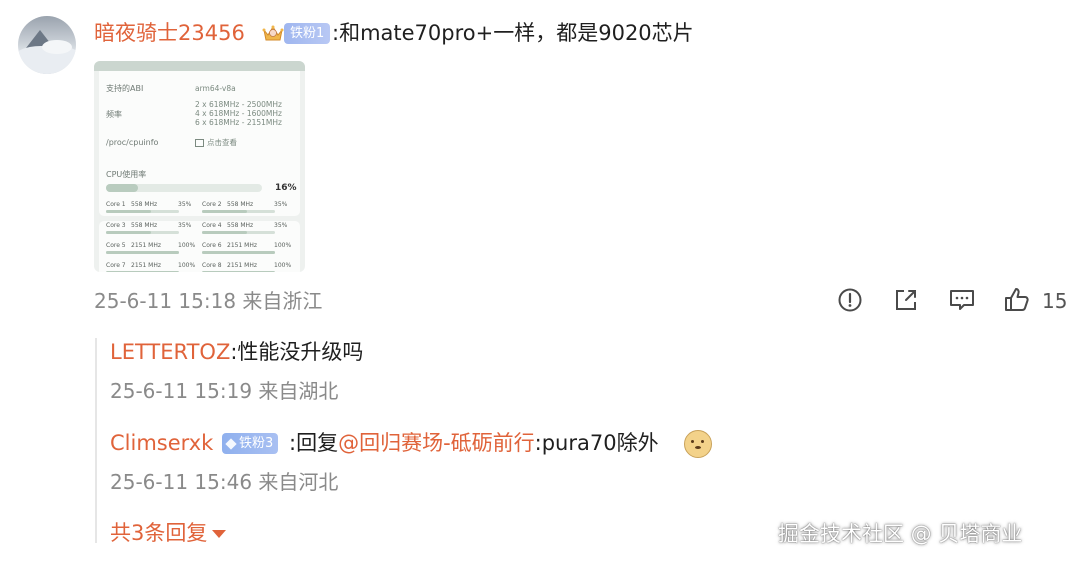  I want to click on crown-icon, so click(273, 33).